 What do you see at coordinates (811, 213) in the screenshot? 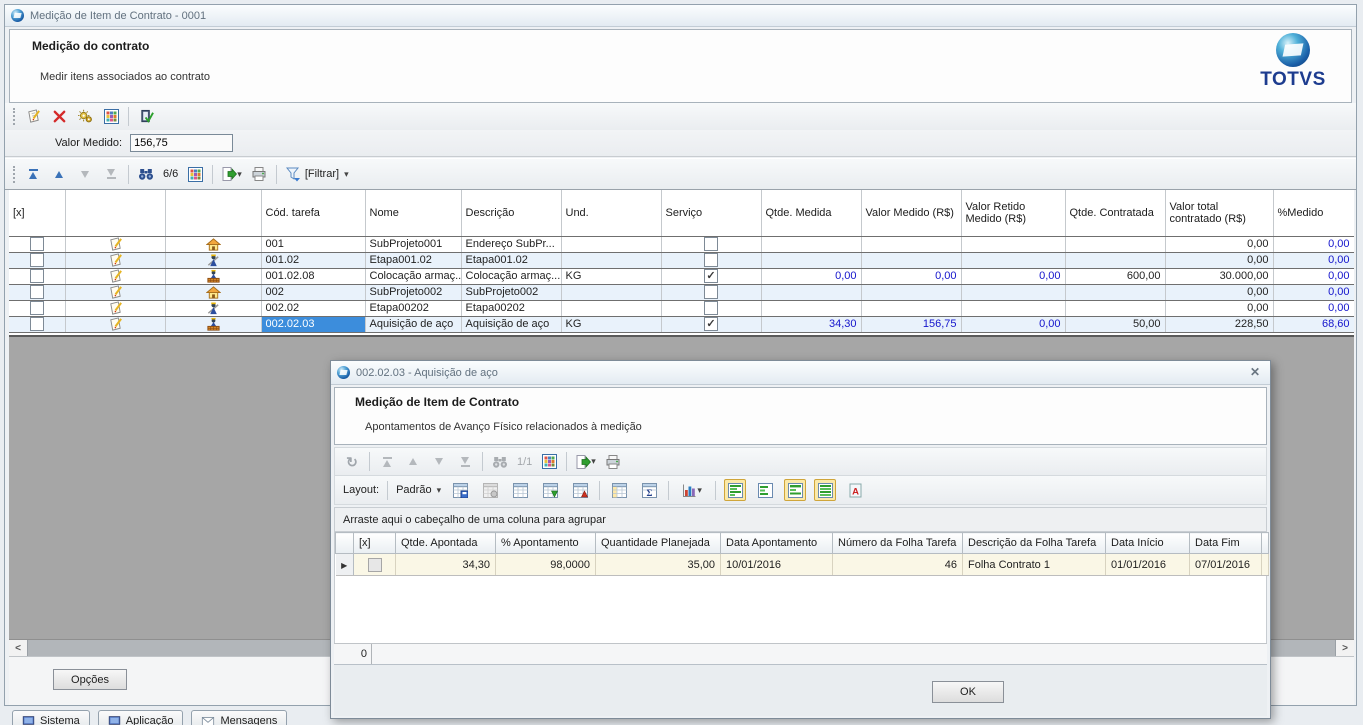
I see `col-header-qtde-medida: Qtde. Medida` at bounding box center [811, 213].